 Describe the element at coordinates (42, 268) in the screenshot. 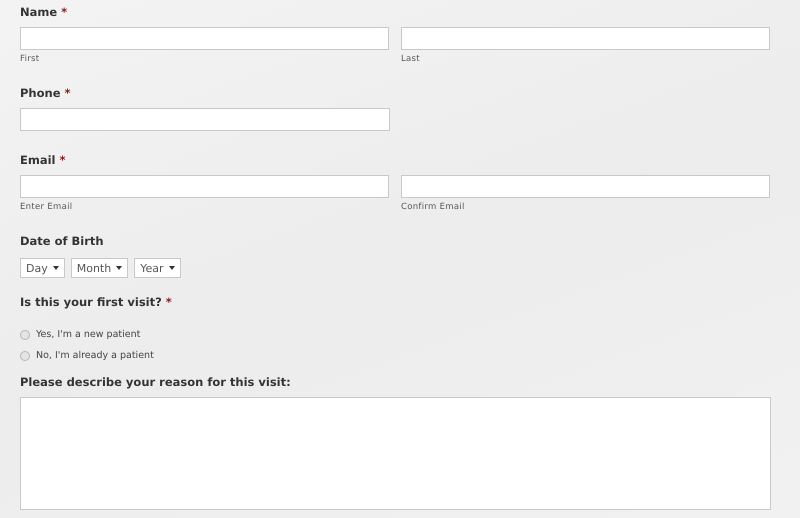

I see `dropdown: Day` at that location.